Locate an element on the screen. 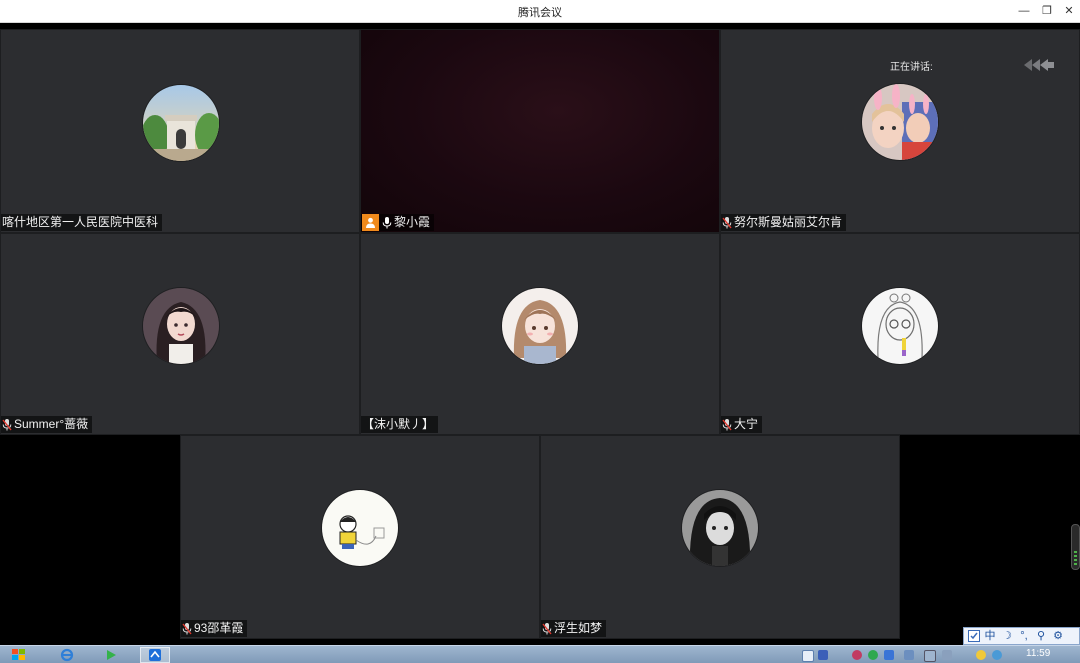  participant-name-tag: 喀什地区第一人民医院中医科 is located at coordinates (82, 222).